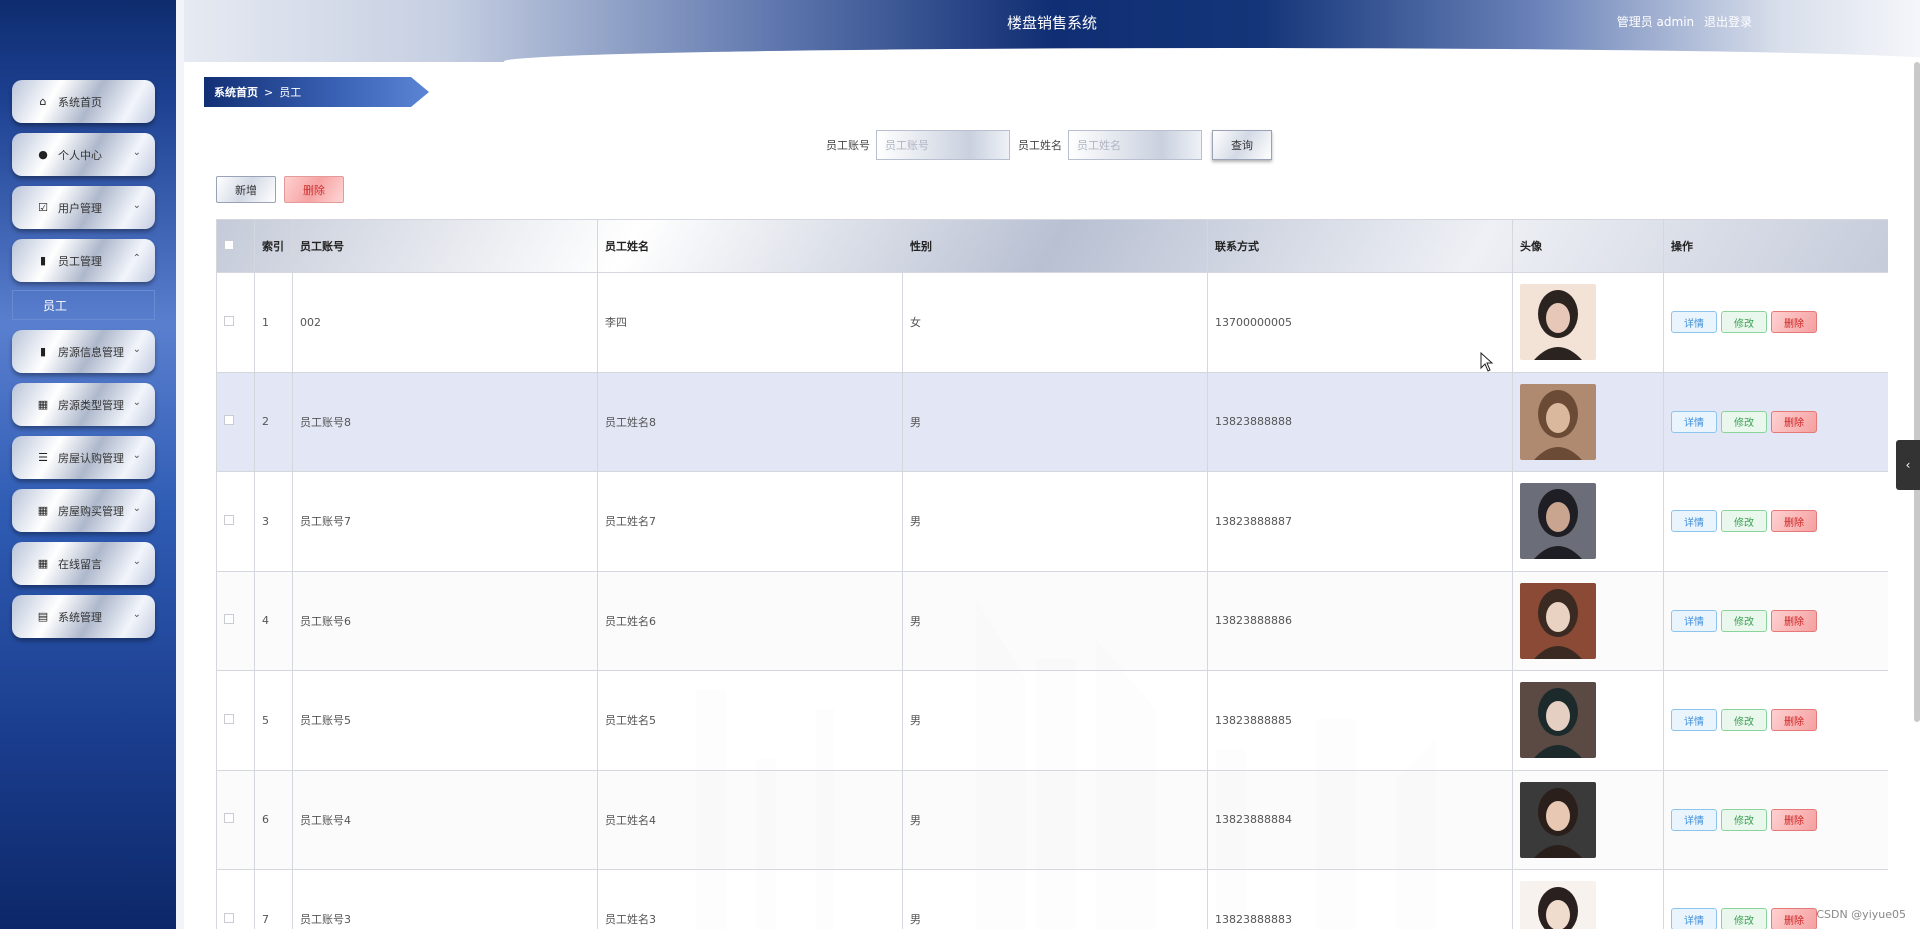 This screenshot has height=929, width=1920. I want to click on clipboard-icon: ▤, so click(43, 616).